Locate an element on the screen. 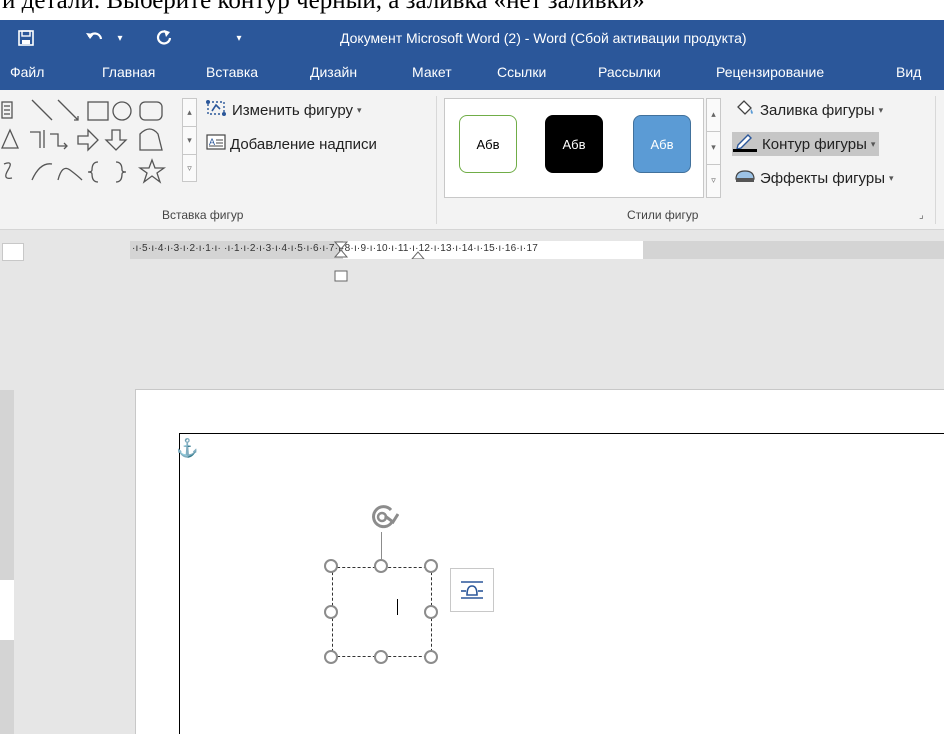 Image resolution: width=944 pixels, height=734 pixels. shape-effects-label: Эффекты фигуры is located at coordinates (823, 178).